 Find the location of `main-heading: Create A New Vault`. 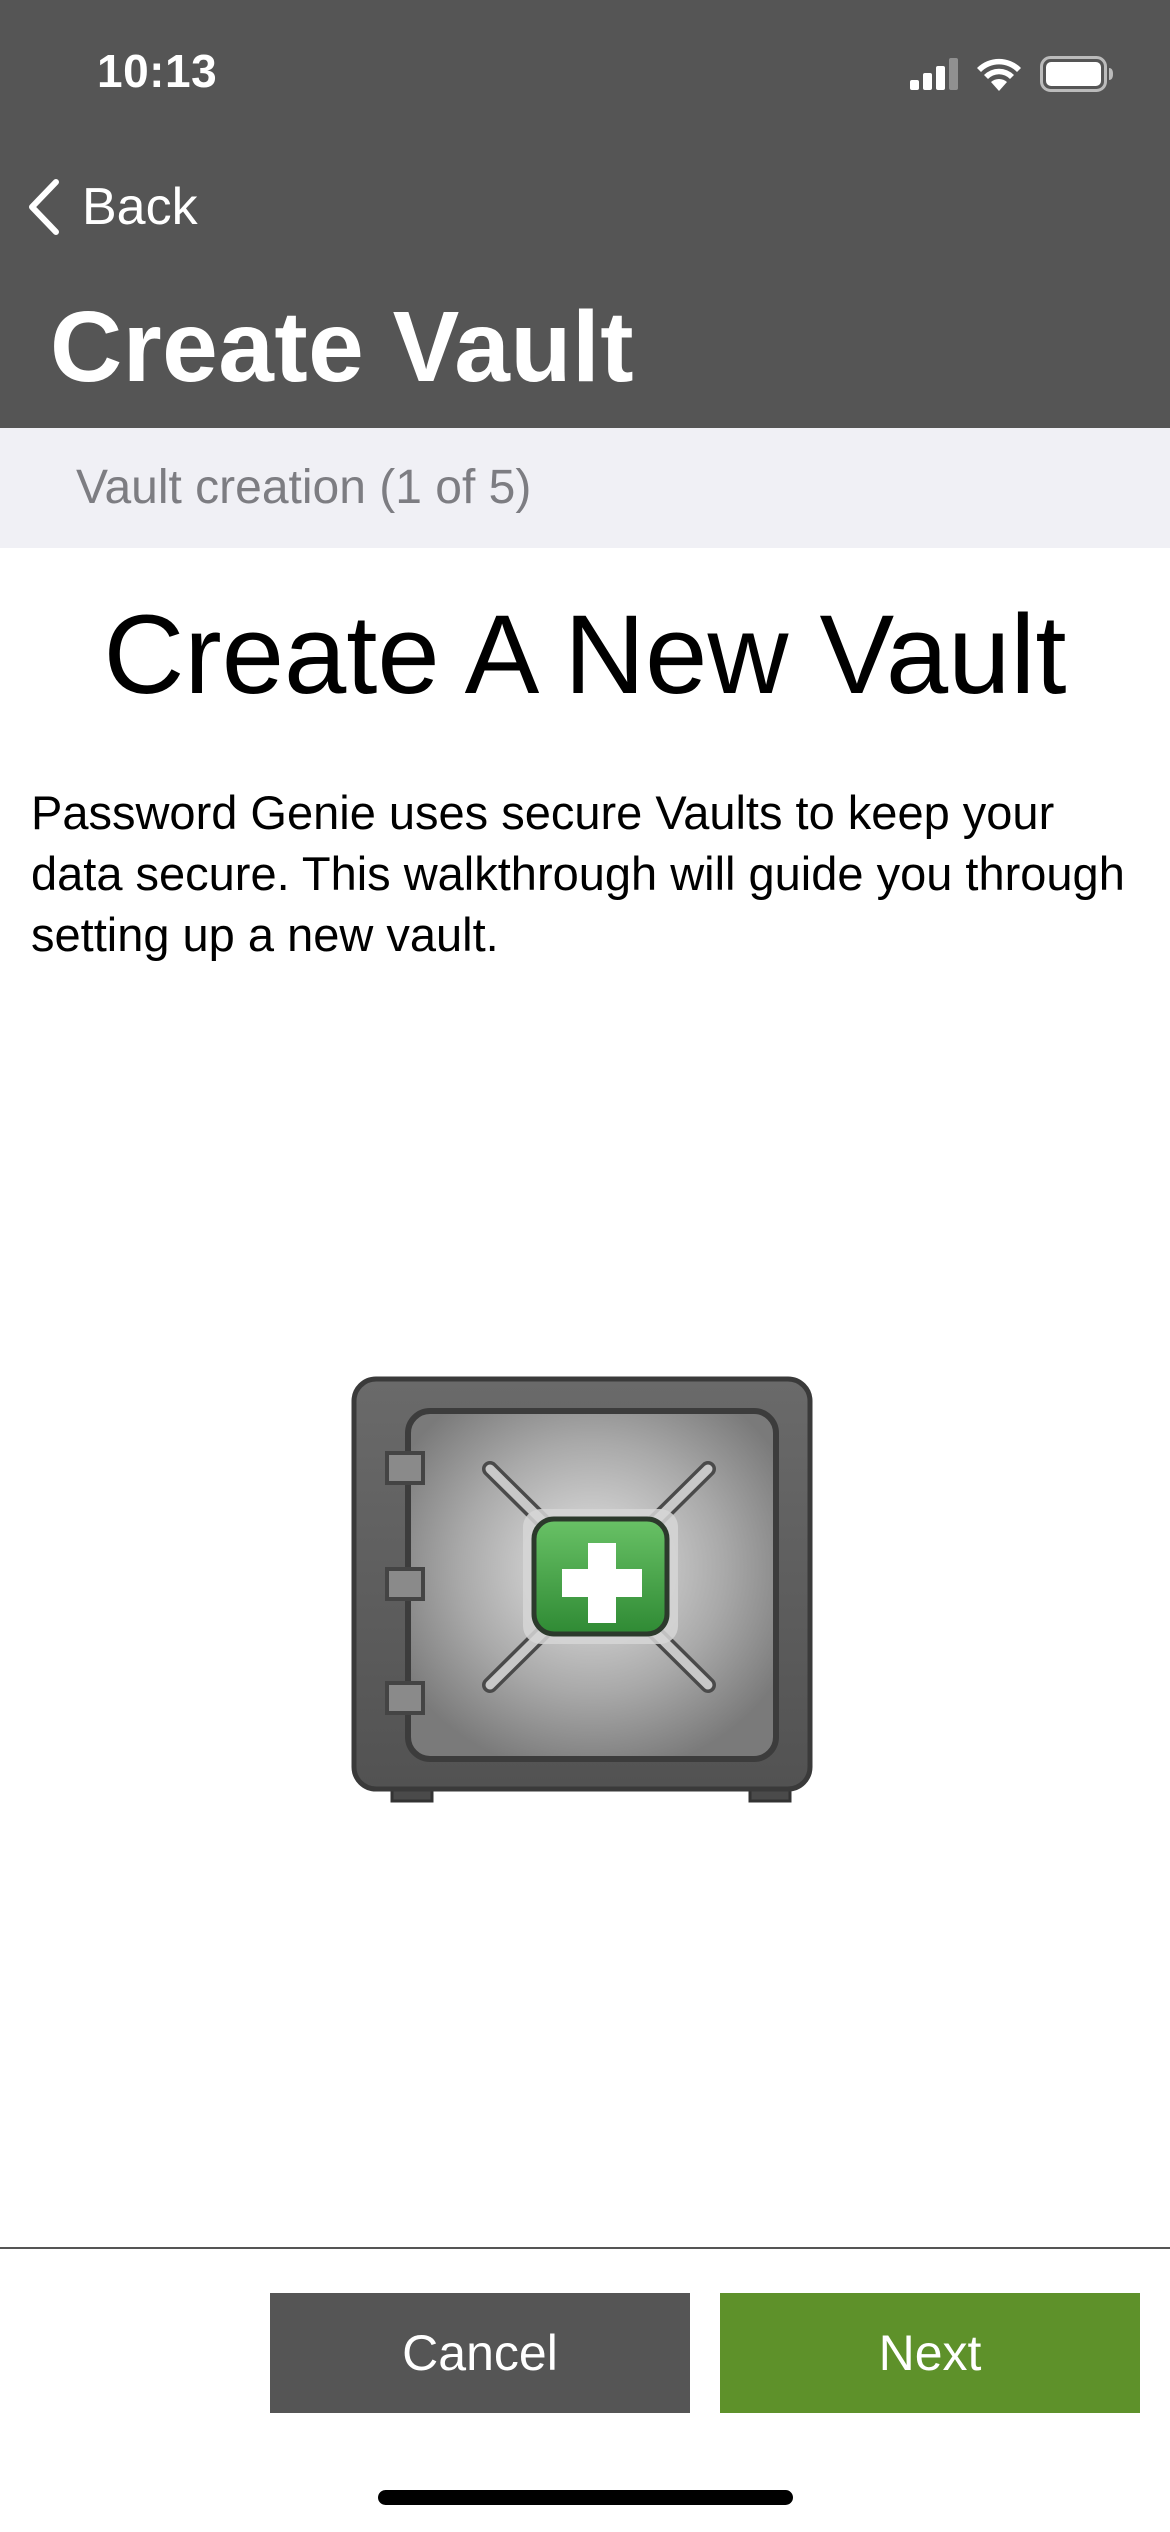

main-heading: Create A New Vault is located at coordinates (585, 654).